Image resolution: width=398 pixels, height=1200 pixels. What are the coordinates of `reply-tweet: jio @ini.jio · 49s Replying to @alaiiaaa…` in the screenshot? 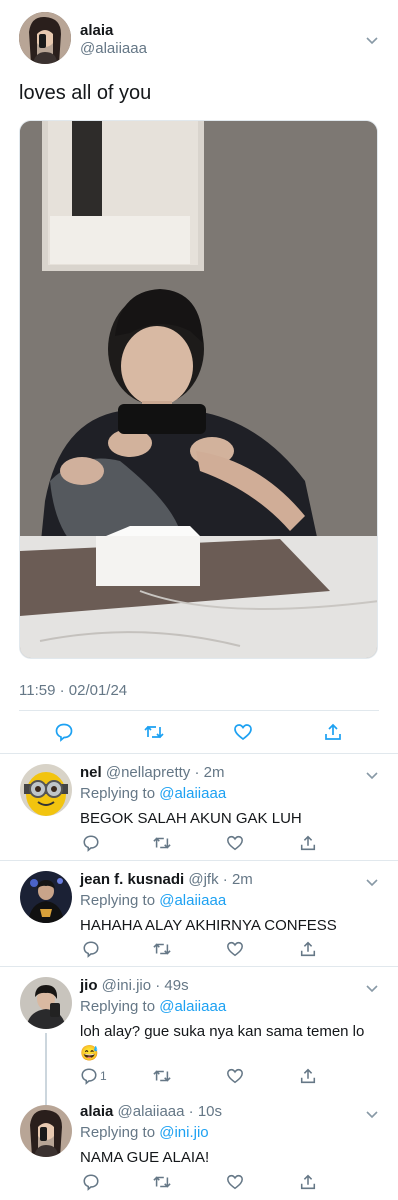 It's located at (199, 1036).